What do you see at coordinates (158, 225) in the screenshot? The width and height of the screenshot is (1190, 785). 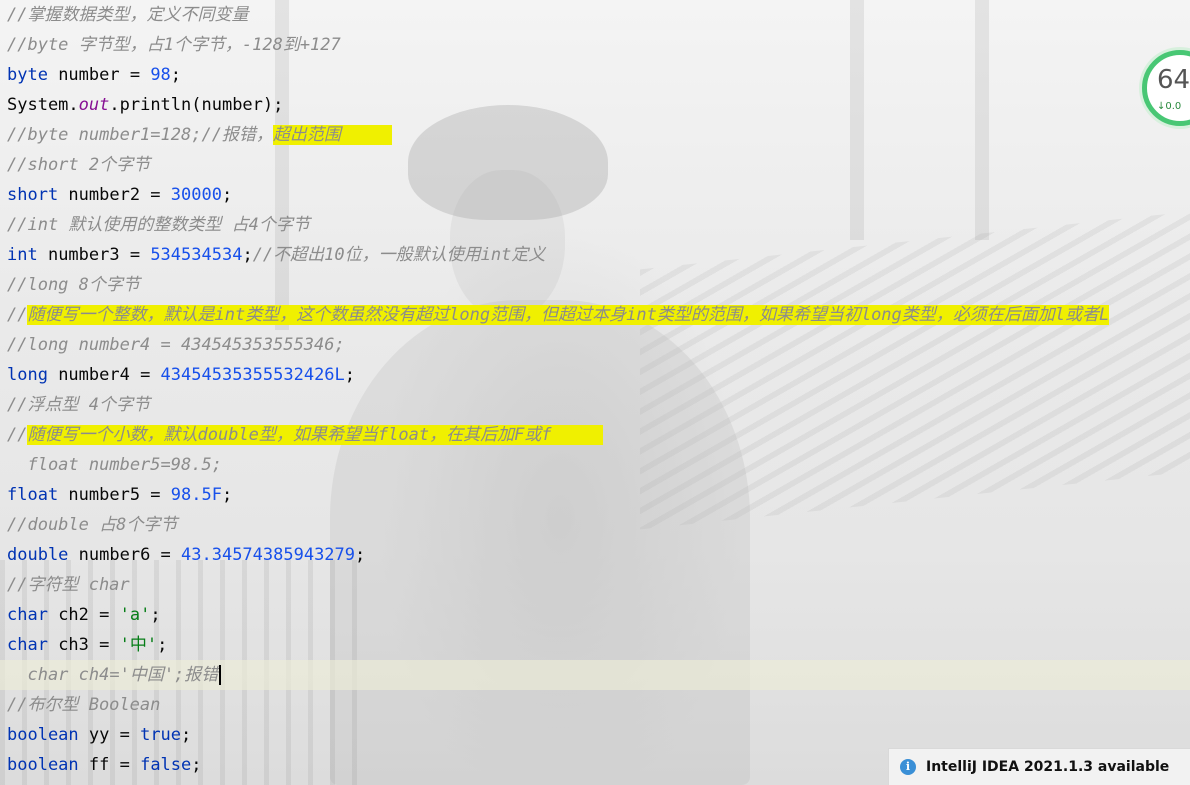 I see `comment: //int 默认使用的整数类型 占4个字节` at bounding box center [158, 225].